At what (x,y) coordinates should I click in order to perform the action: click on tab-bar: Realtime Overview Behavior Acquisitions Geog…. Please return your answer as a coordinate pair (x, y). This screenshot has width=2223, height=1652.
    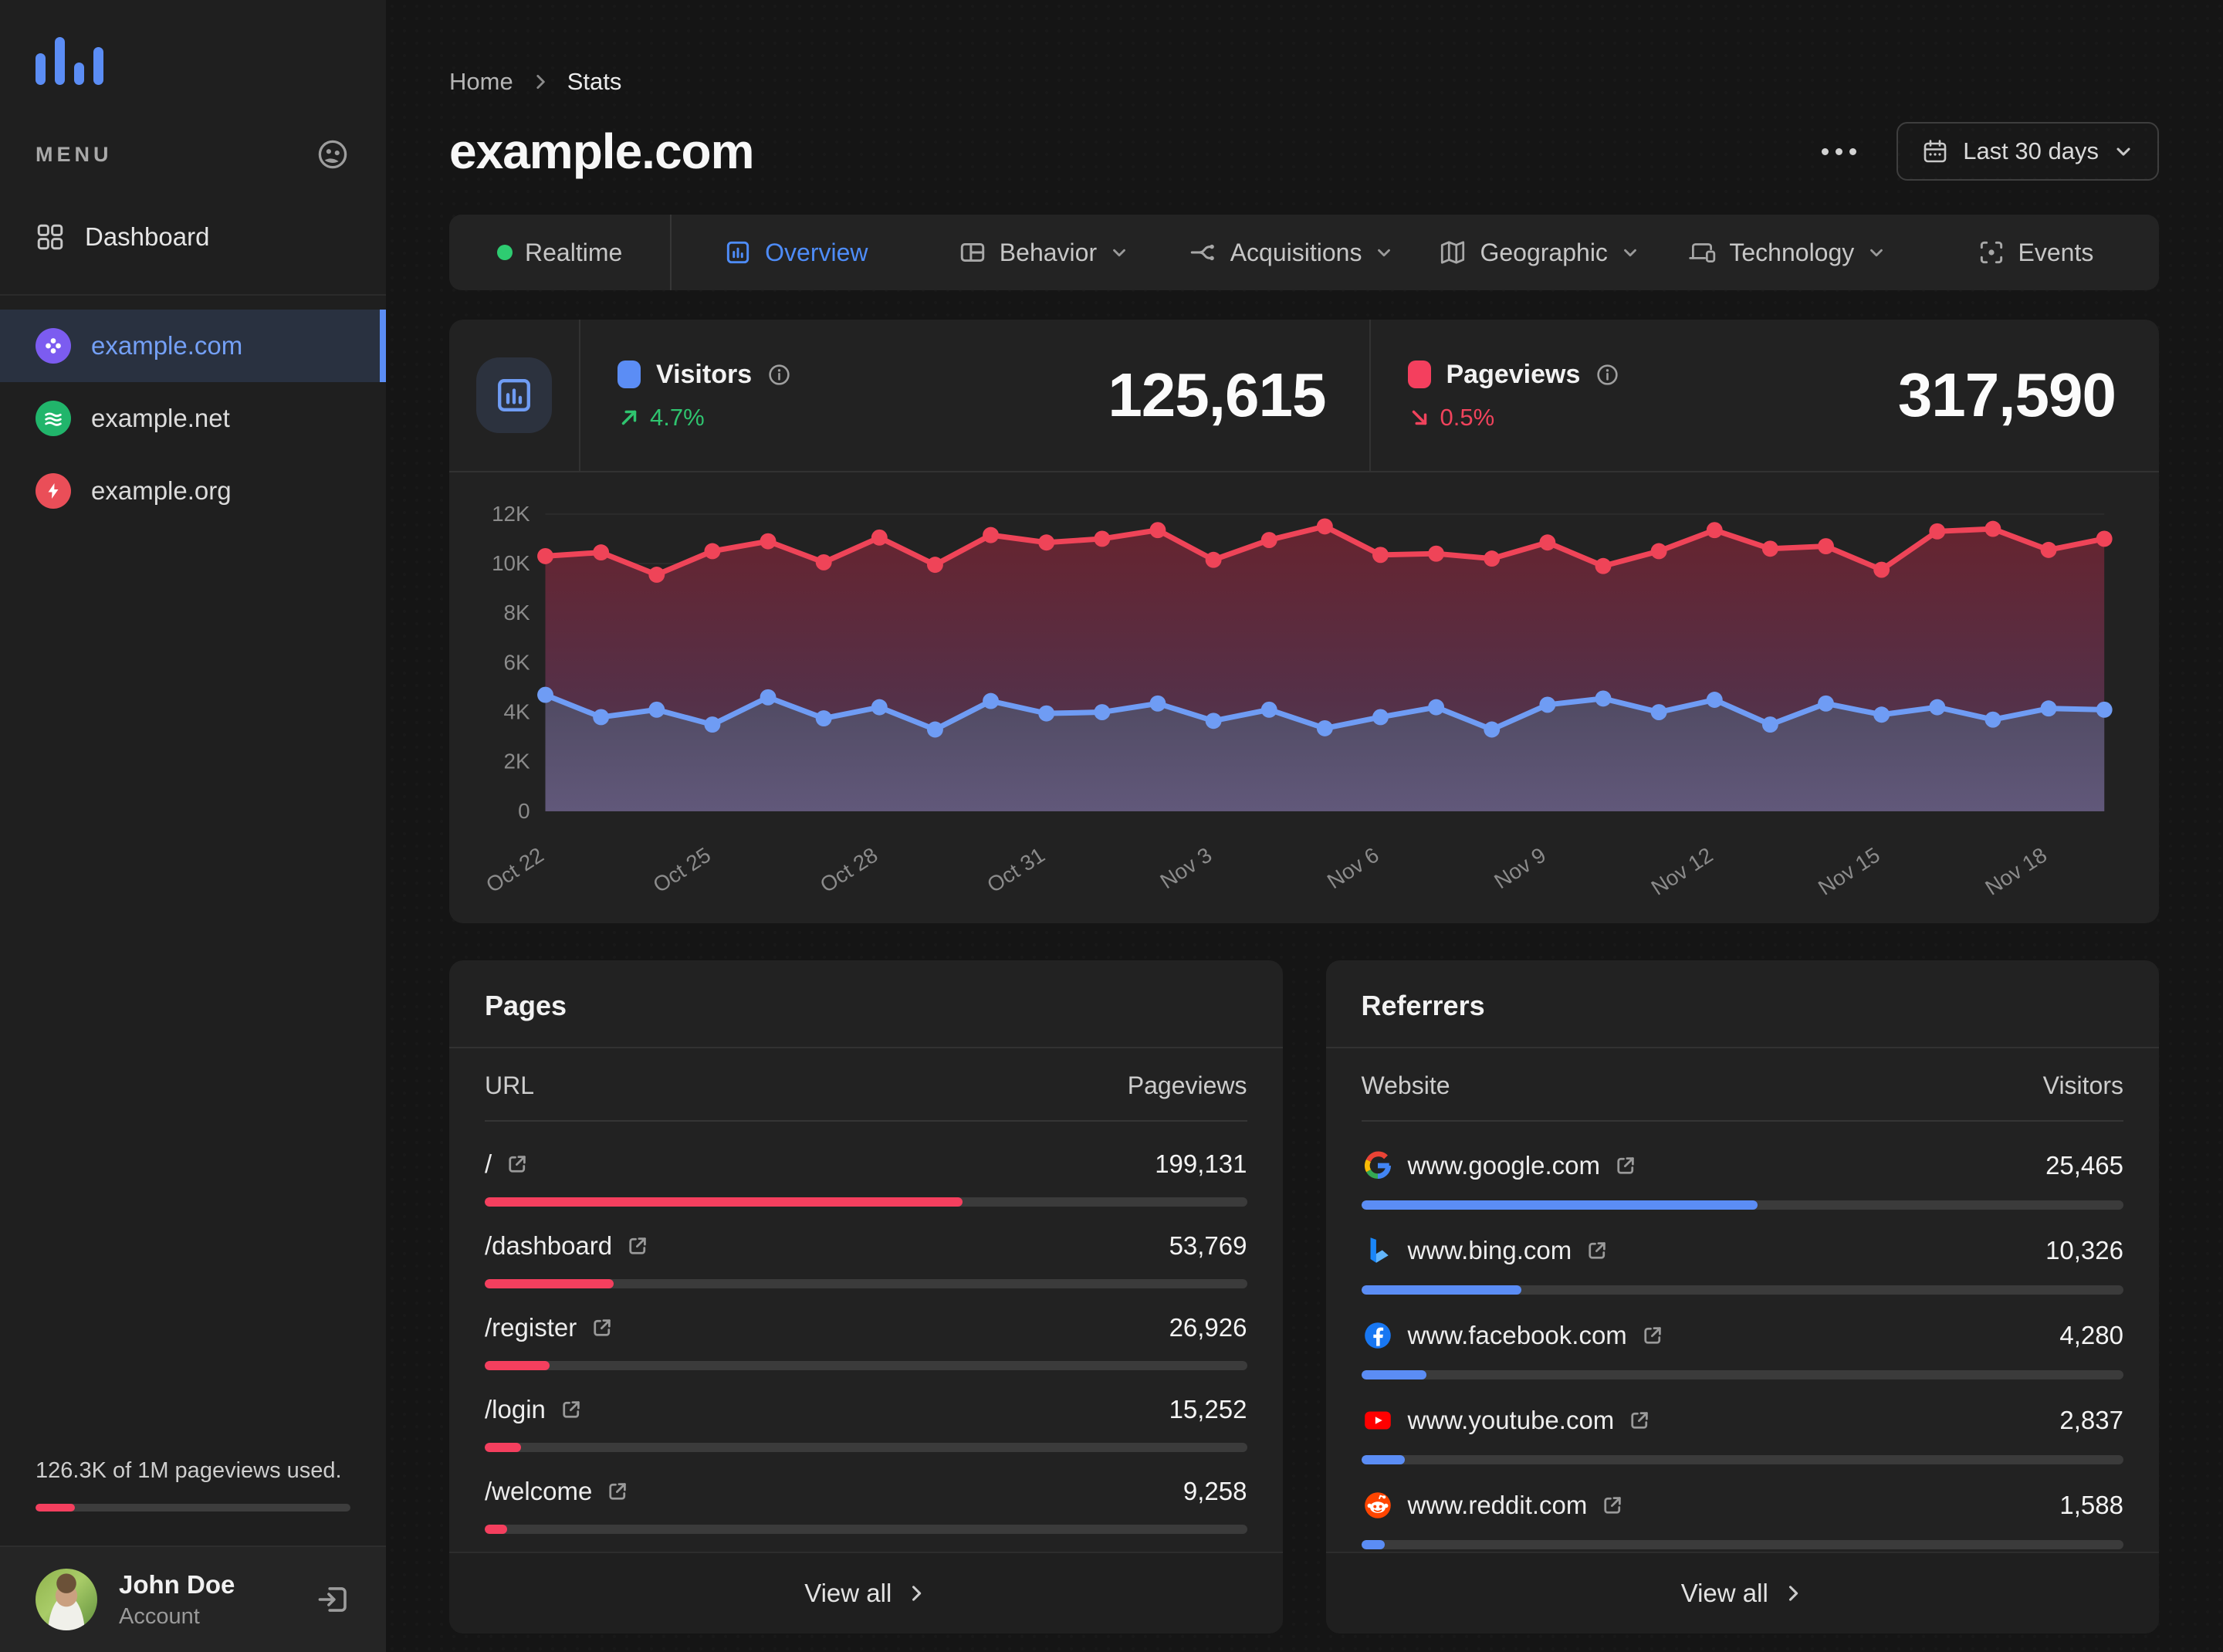
    Looking at the image, I should click on (1304, 253).